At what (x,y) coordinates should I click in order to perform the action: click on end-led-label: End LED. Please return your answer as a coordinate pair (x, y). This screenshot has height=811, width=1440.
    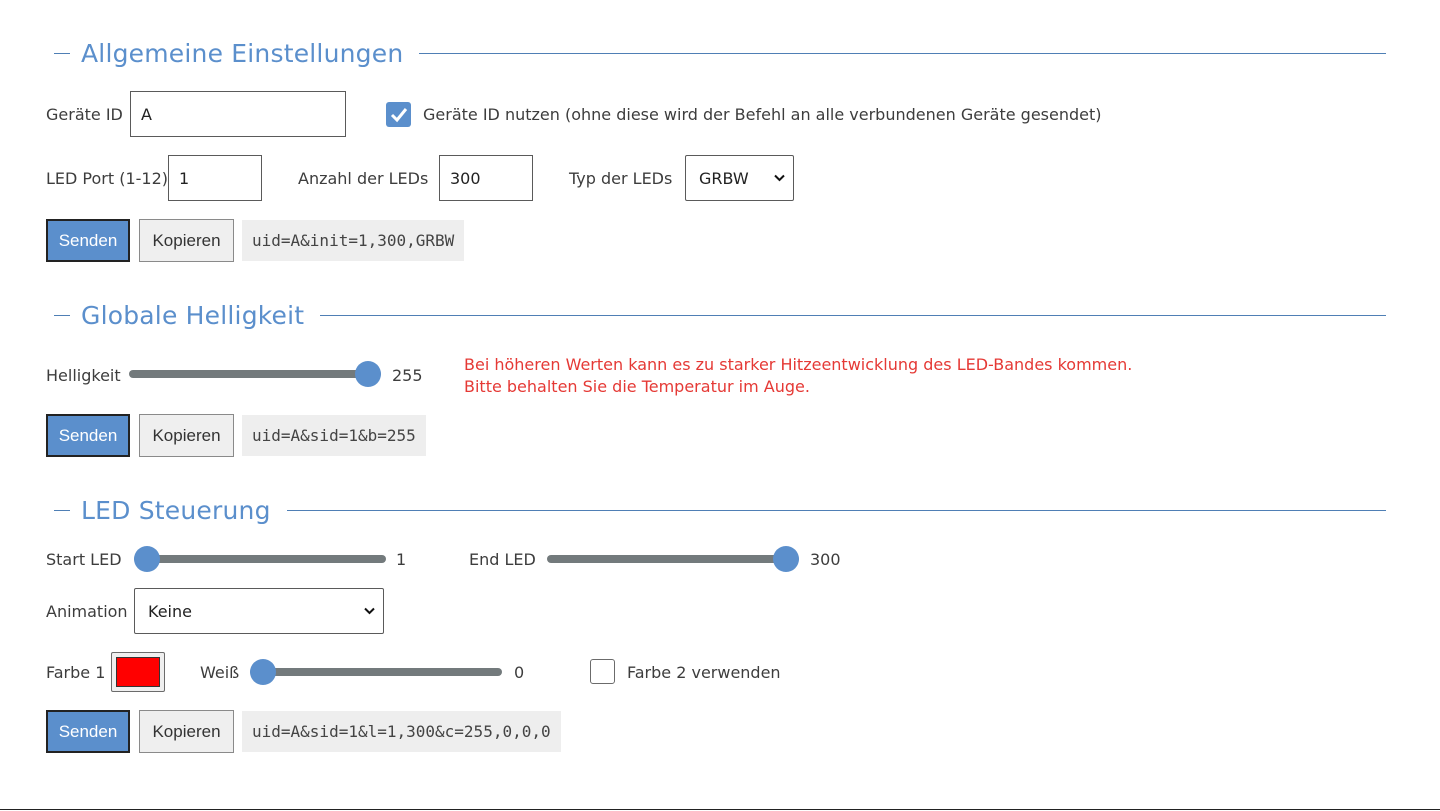
    Looking at the image, I should click on (502, 559).